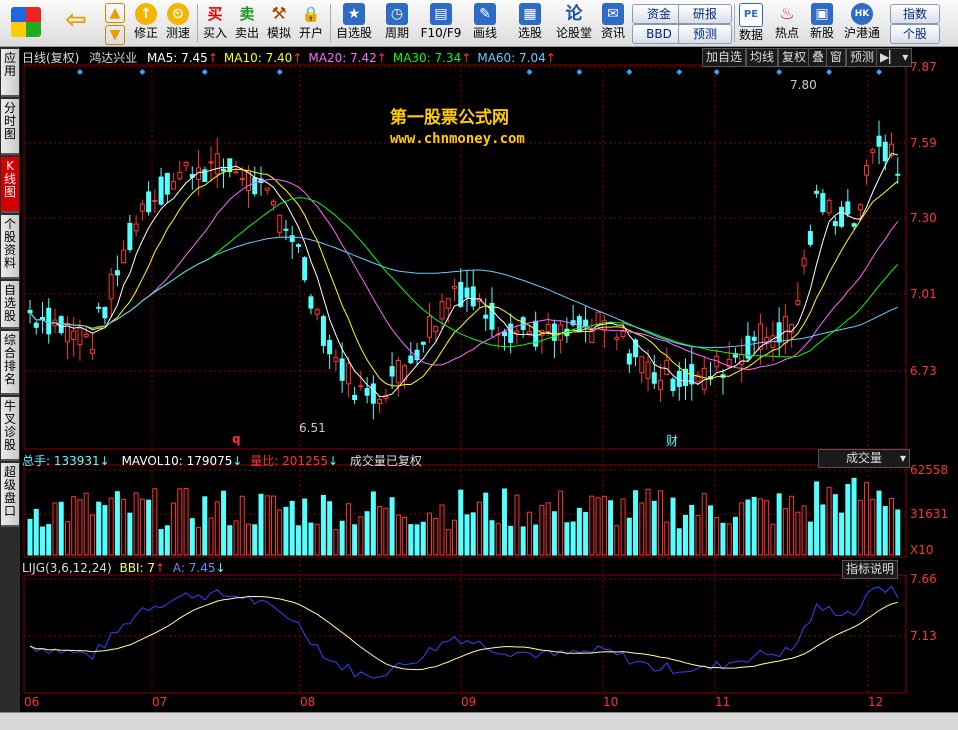 The image size is (958, 730). What do you see at coordinates (397, 23) in the screenshot?
I see `toolbar-period-button: ◷ 周期` at bounding box center [397, 23].